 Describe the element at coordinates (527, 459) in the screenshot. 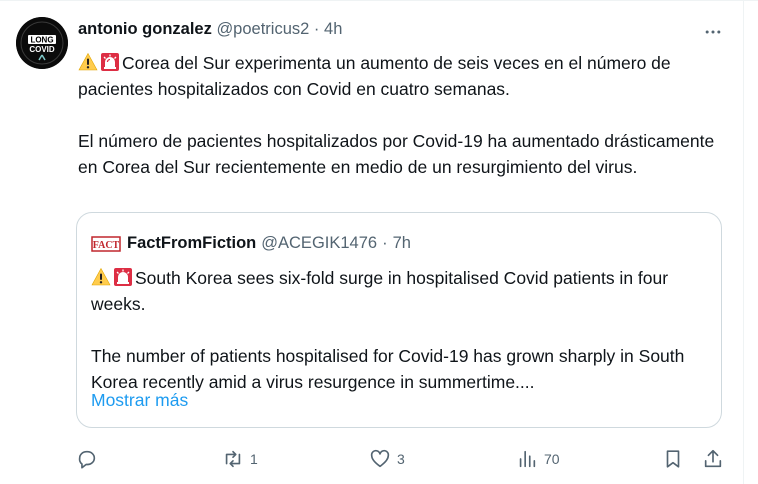

I see `views-chart-icon` at that location.